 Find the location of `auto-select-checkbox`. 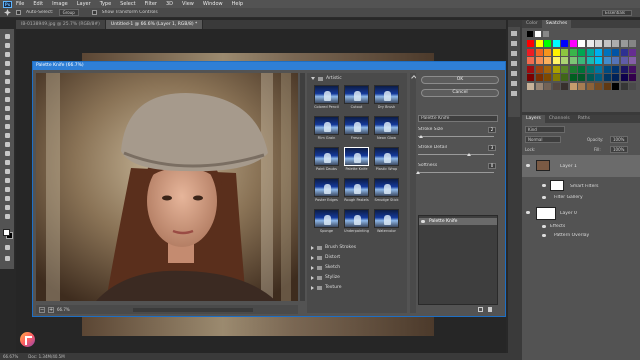

auto-select-checkbox is located at coordinates (18, 12).